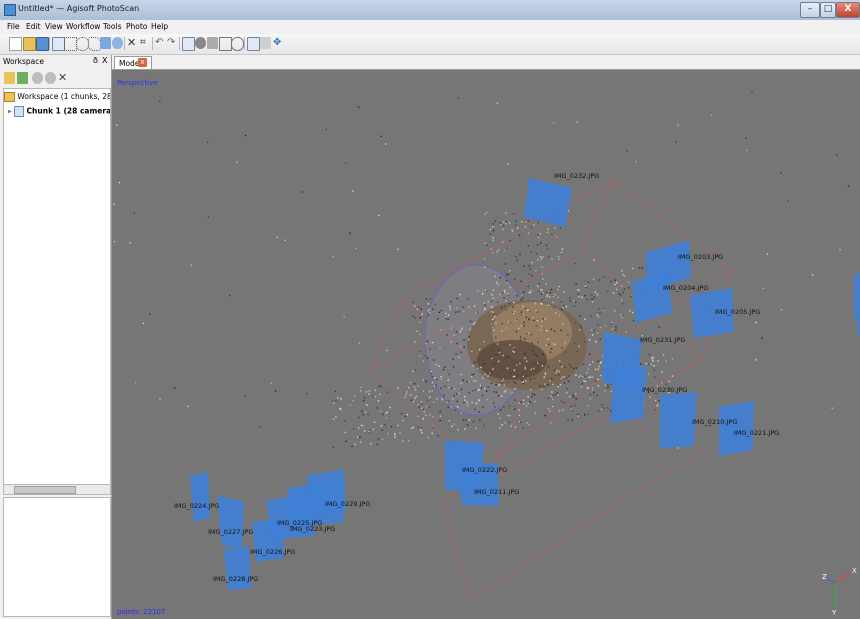 The height and width of the screenshot is (619, 860). Describe the element at coordinates (79, 8) in the screenshot. I see `window-title: Untitled* — Agisoft PhotoScan` at that location.